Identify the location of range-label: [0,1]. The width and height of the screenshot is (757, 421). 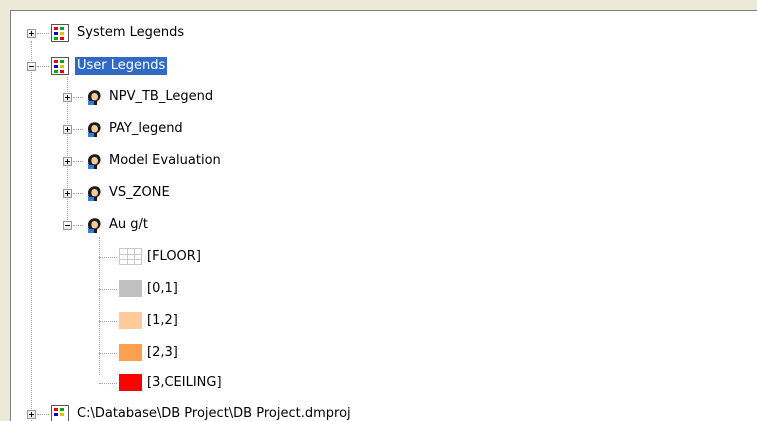
(162, 289).